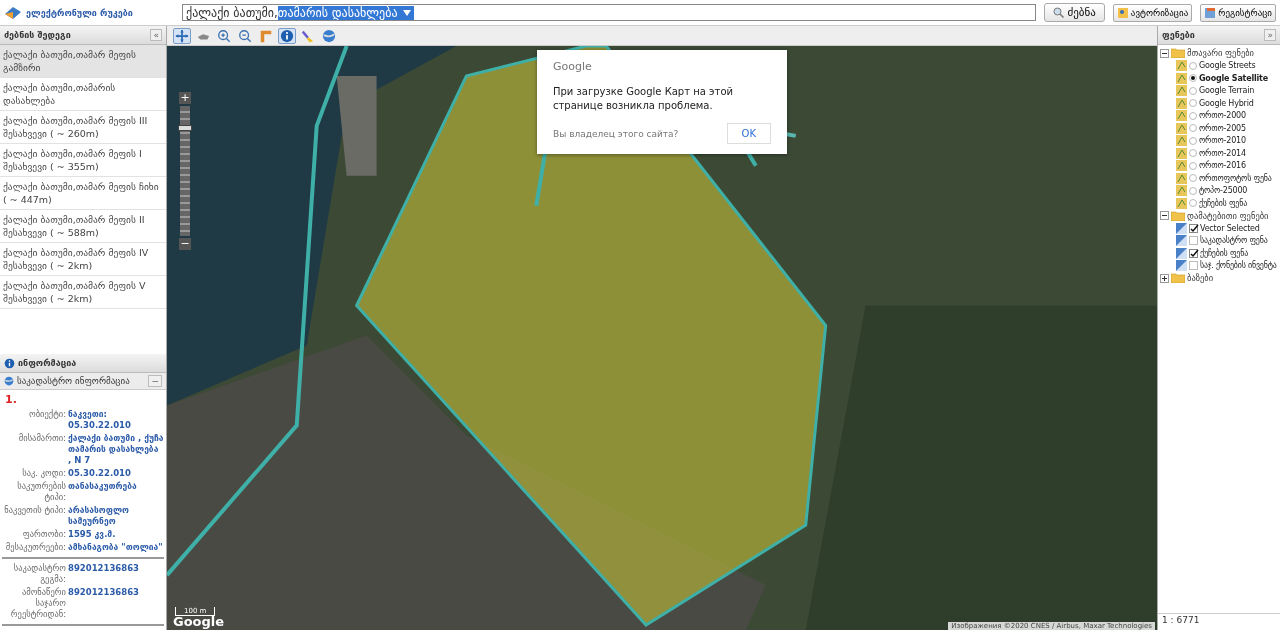 The width and height of the screenshot is (1280, 630). Describe the element at coordinates (37, 35) in the screenshot. I see `panel-title: ძებნის შედეგი` at that location.